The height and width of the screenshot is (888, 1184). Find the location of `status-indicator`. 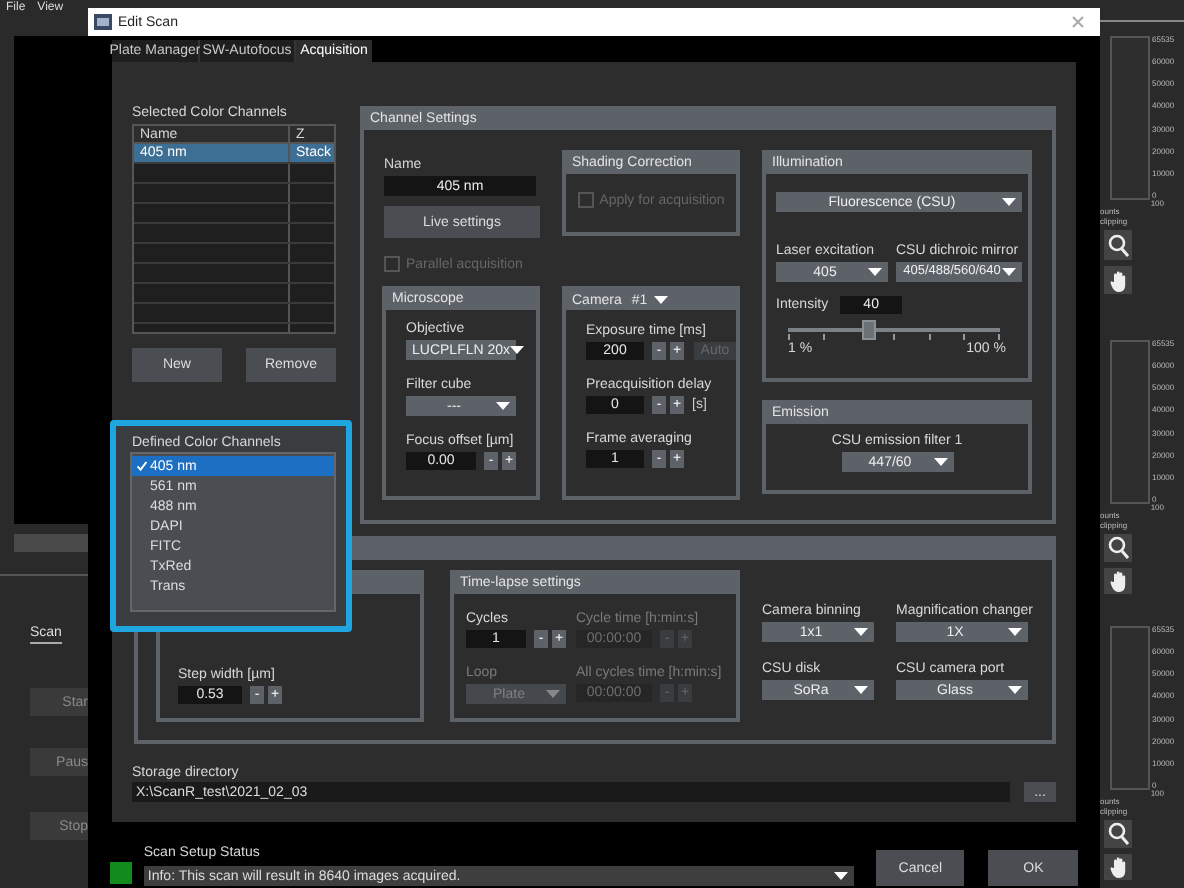

status-indicator is located at coordinates (121, 873).